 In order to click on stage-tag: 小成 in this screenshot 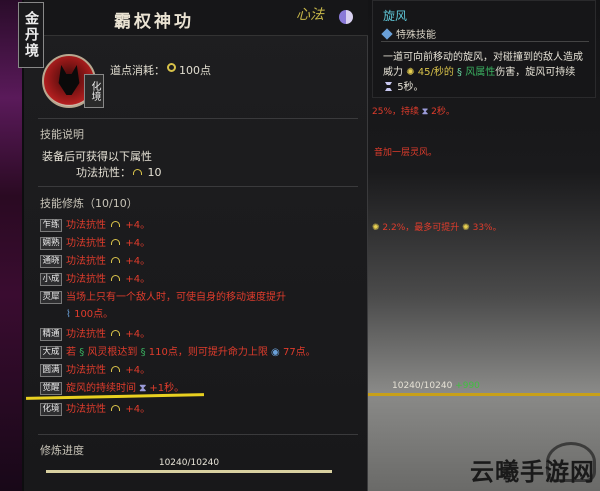, I will do `click(51, 279)`.